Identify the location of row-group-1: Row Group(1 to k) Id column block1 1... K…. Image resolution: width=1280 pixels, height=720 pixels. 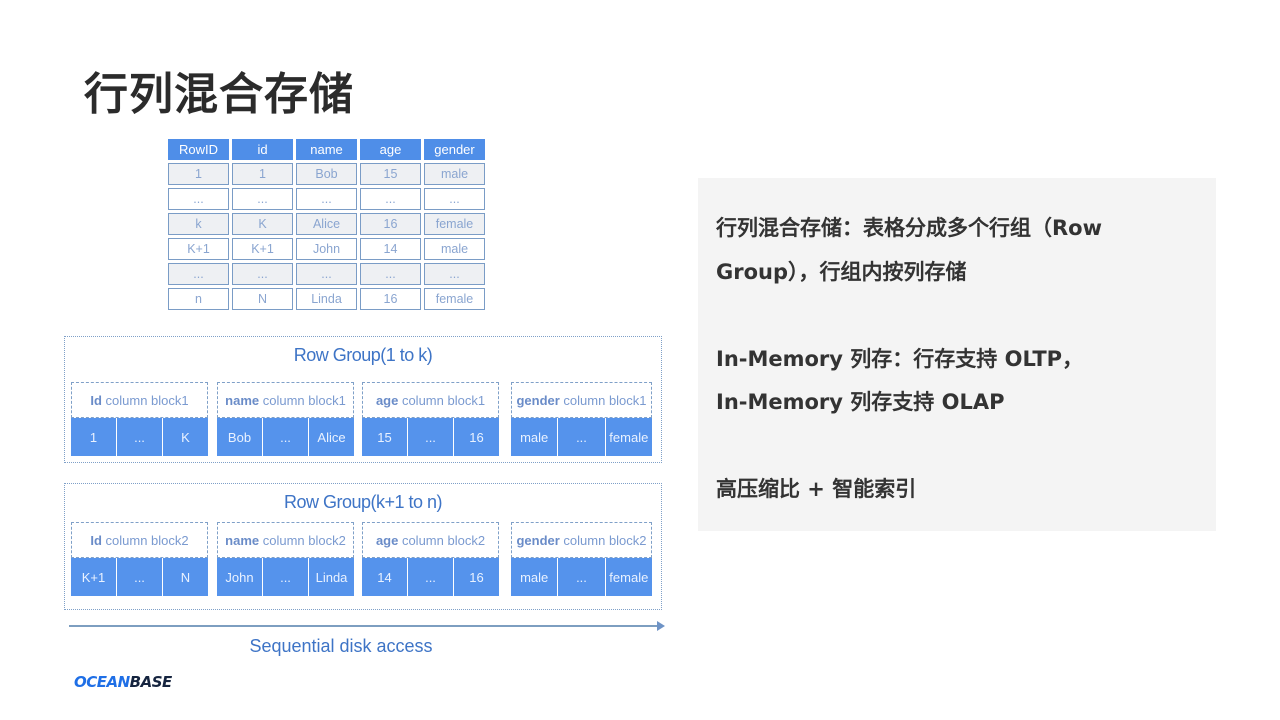
(363, 399).